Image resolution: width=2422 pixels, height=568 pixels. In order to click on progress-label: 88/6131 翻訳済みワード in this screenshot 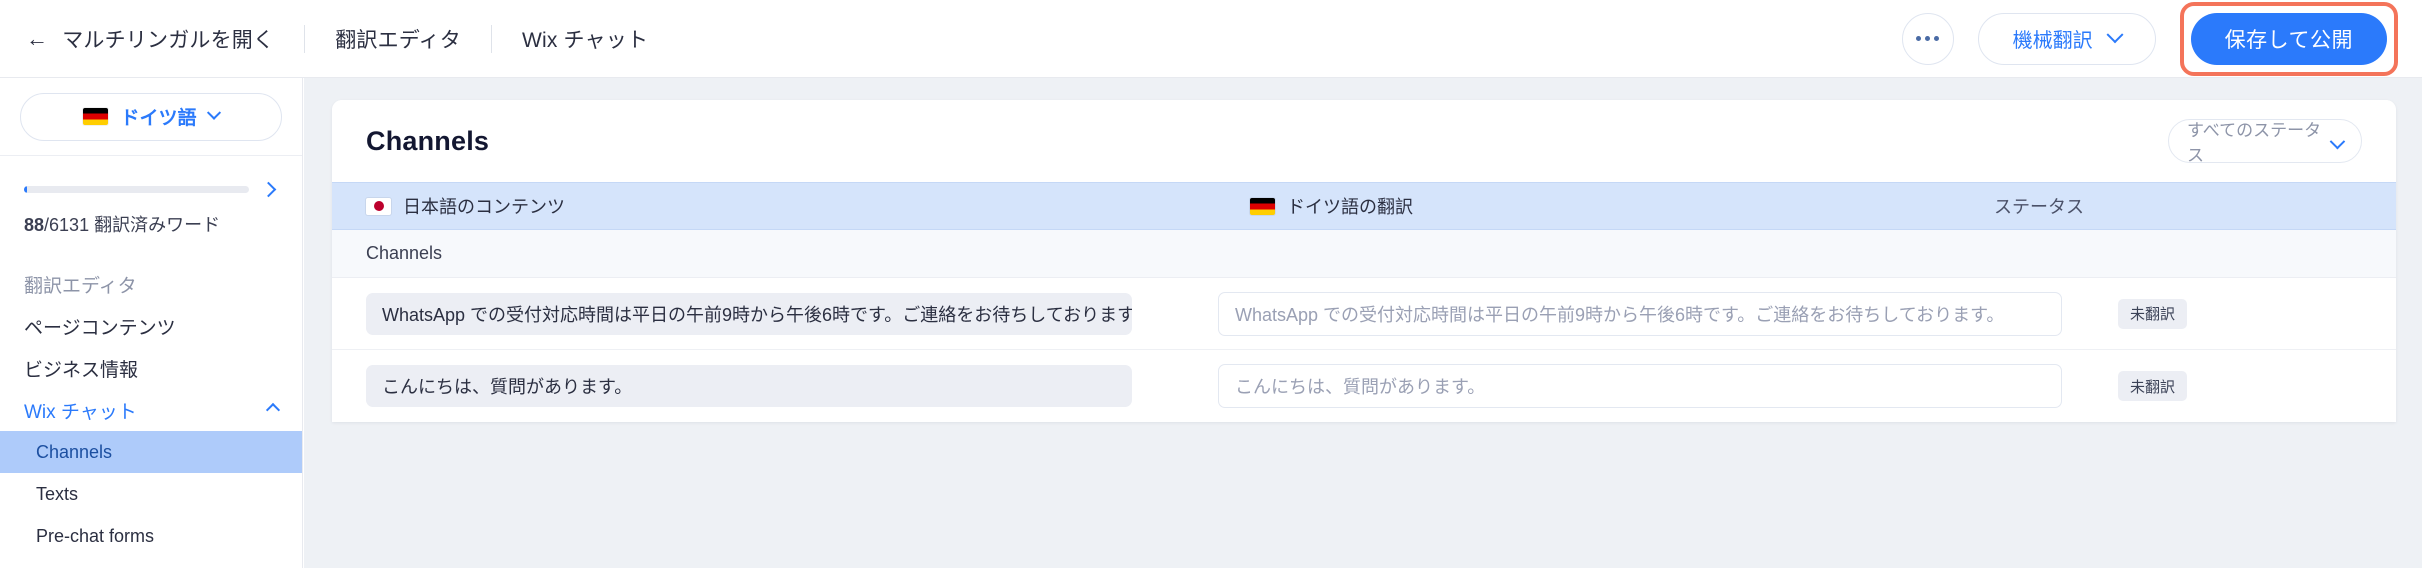, I will do `click(151, 224)`.